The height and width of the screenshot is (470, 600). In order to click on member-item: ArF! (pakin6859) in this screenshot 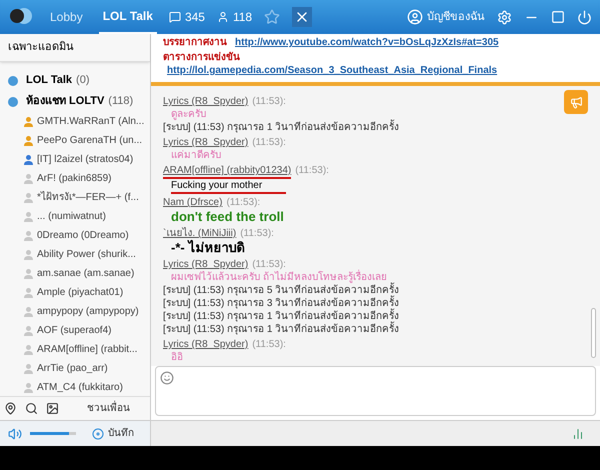, I will do `click(56, 178)`.